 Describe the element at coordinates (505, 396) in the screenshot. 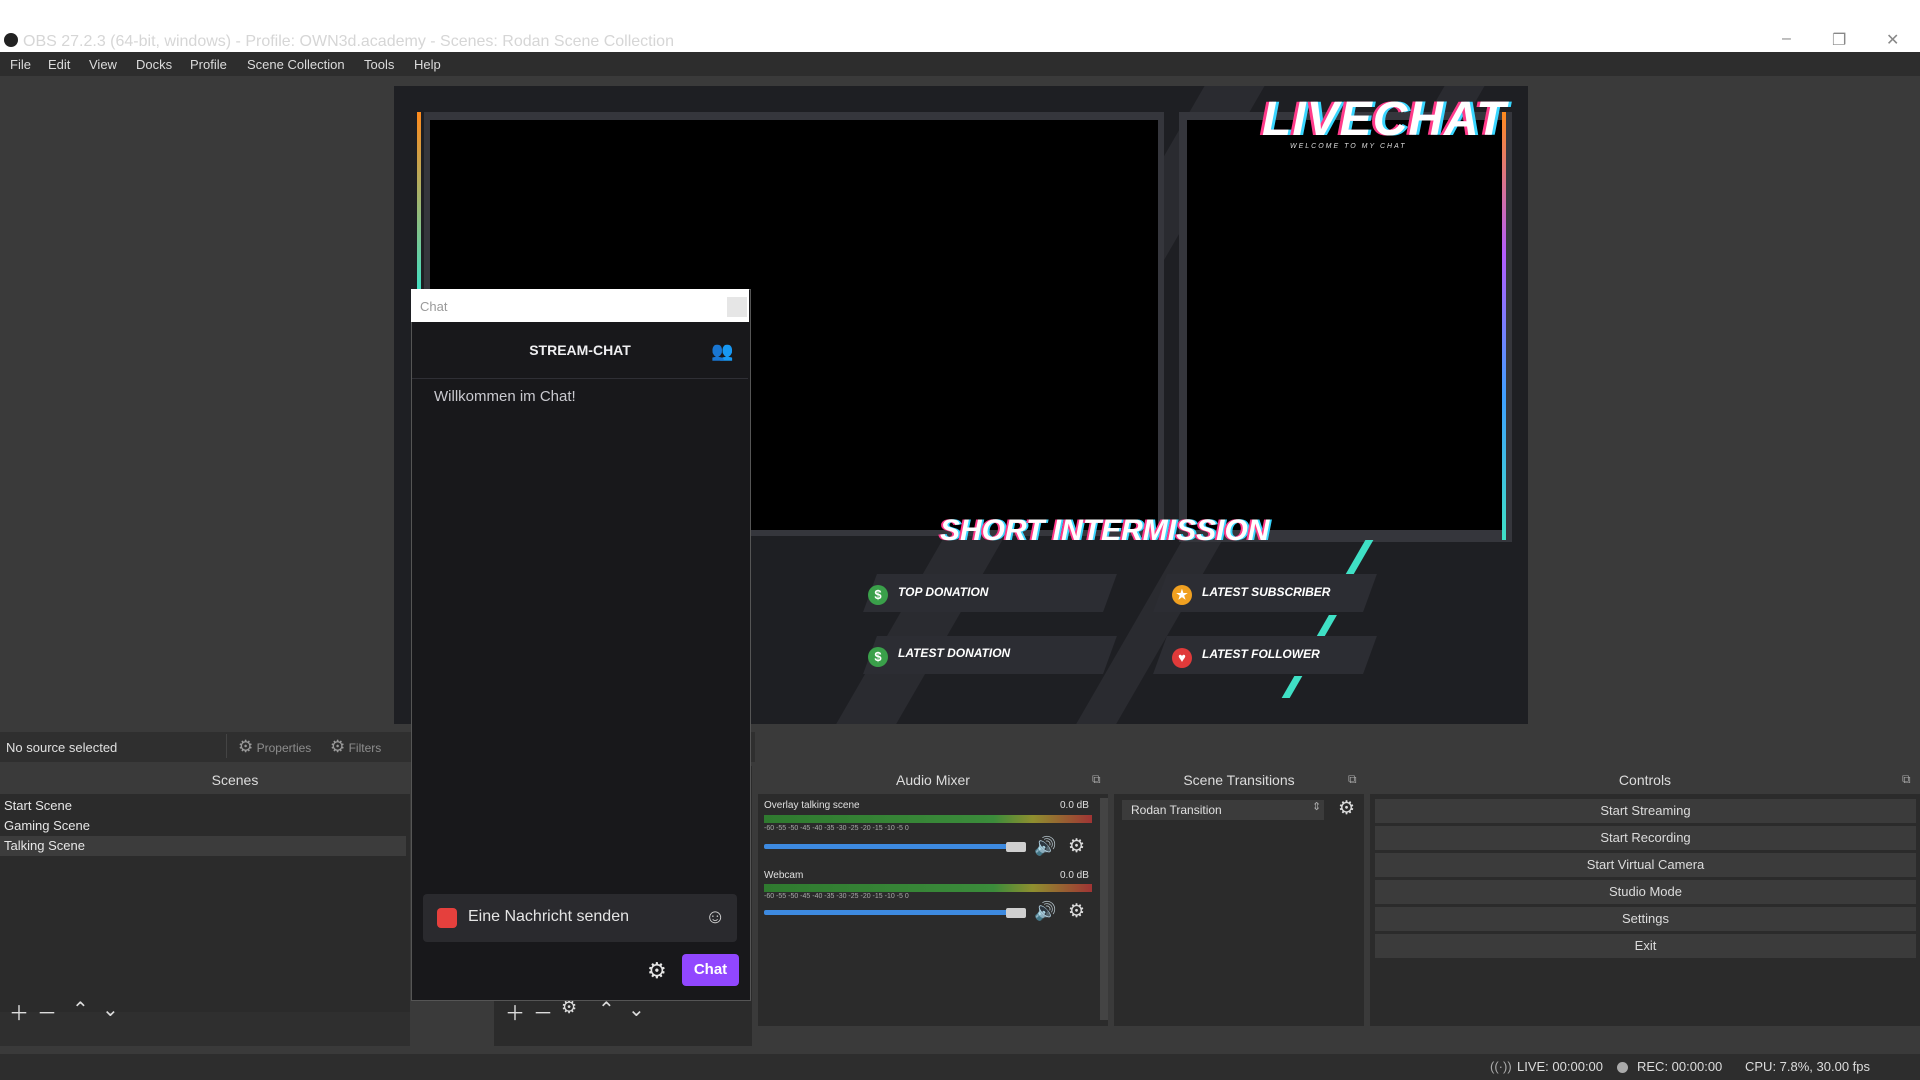

I see `chat-welcome-message: Willkommen im Chat!` at that location.